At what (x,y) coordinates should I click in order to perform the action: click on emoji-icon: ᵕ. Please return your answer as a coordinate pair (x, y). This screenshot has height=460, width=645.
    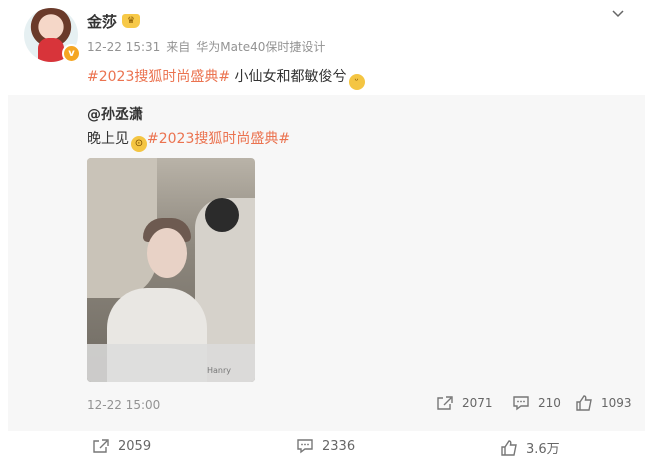
    Looking at the image, I should click on (356, 82).